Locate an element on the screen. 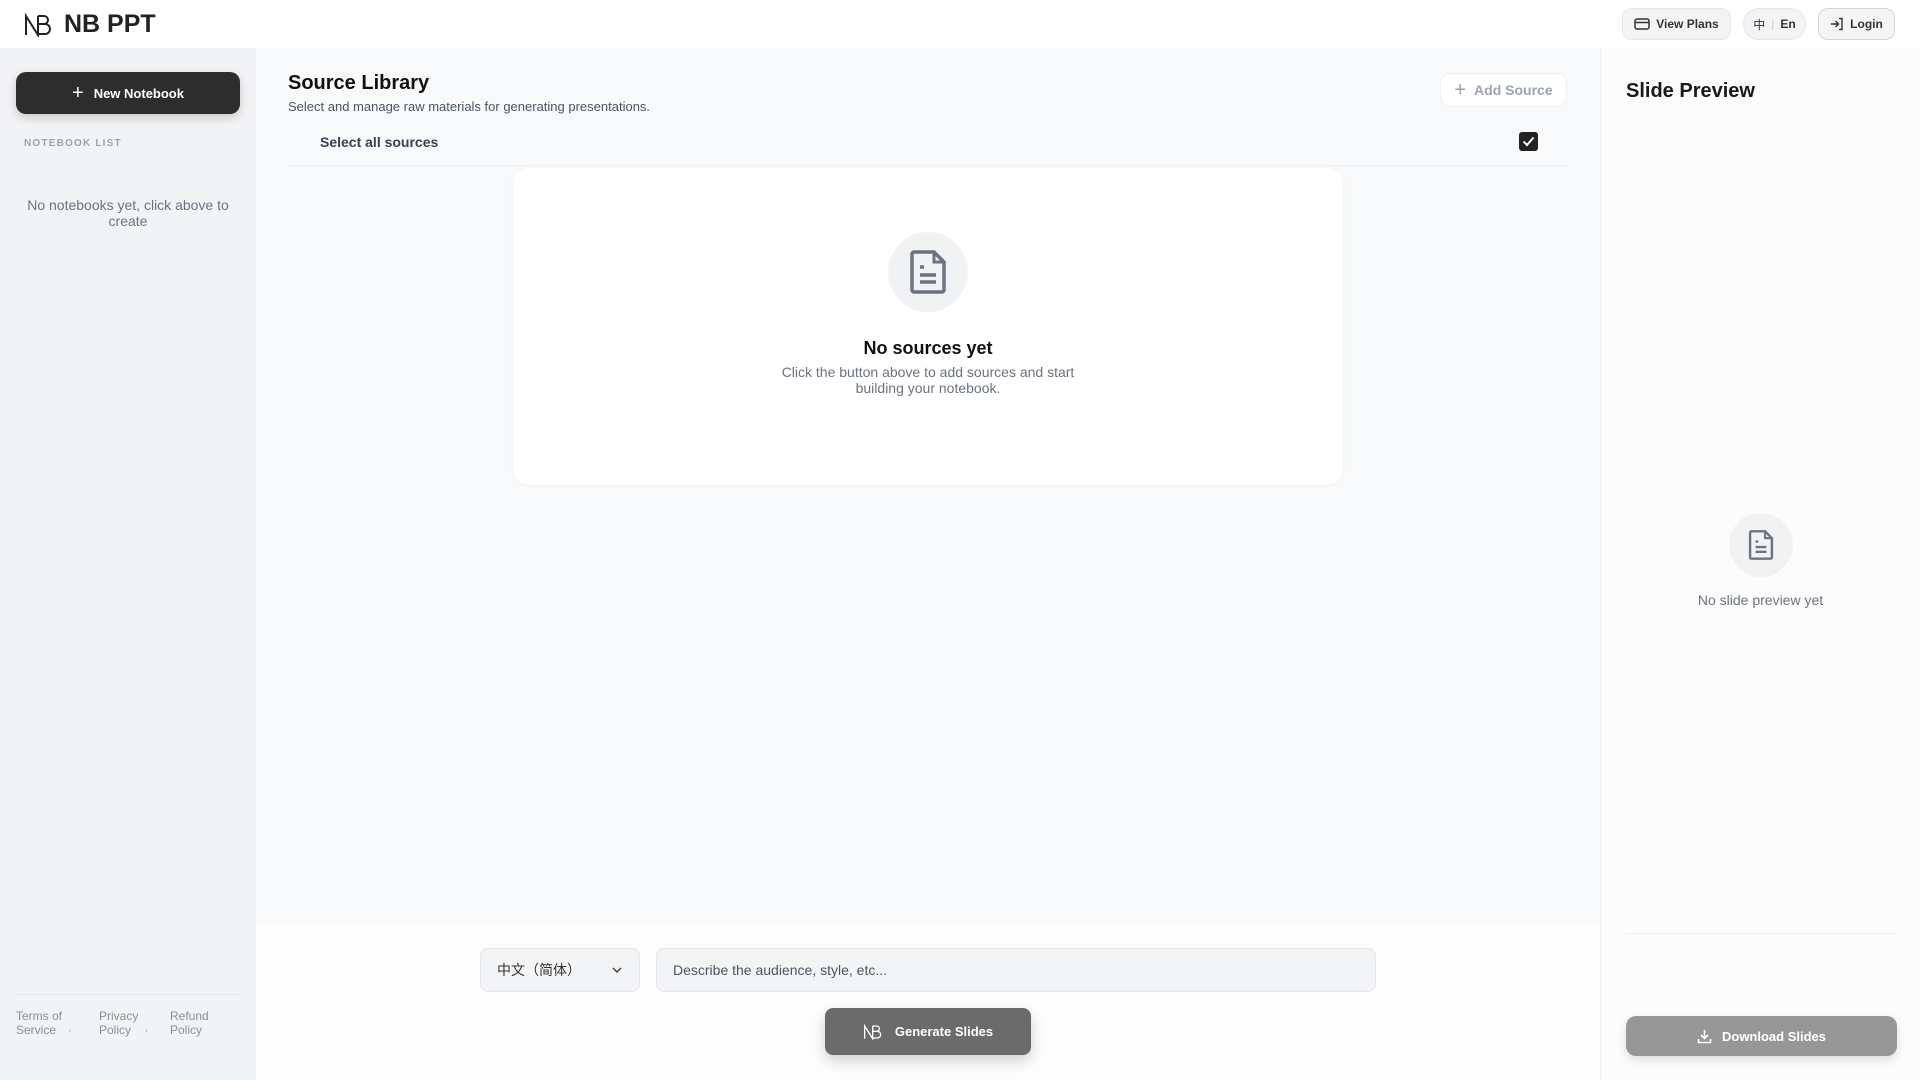  top-bar: NB PPT View Plans 中 | En Login is located at coordinates (960, 24).